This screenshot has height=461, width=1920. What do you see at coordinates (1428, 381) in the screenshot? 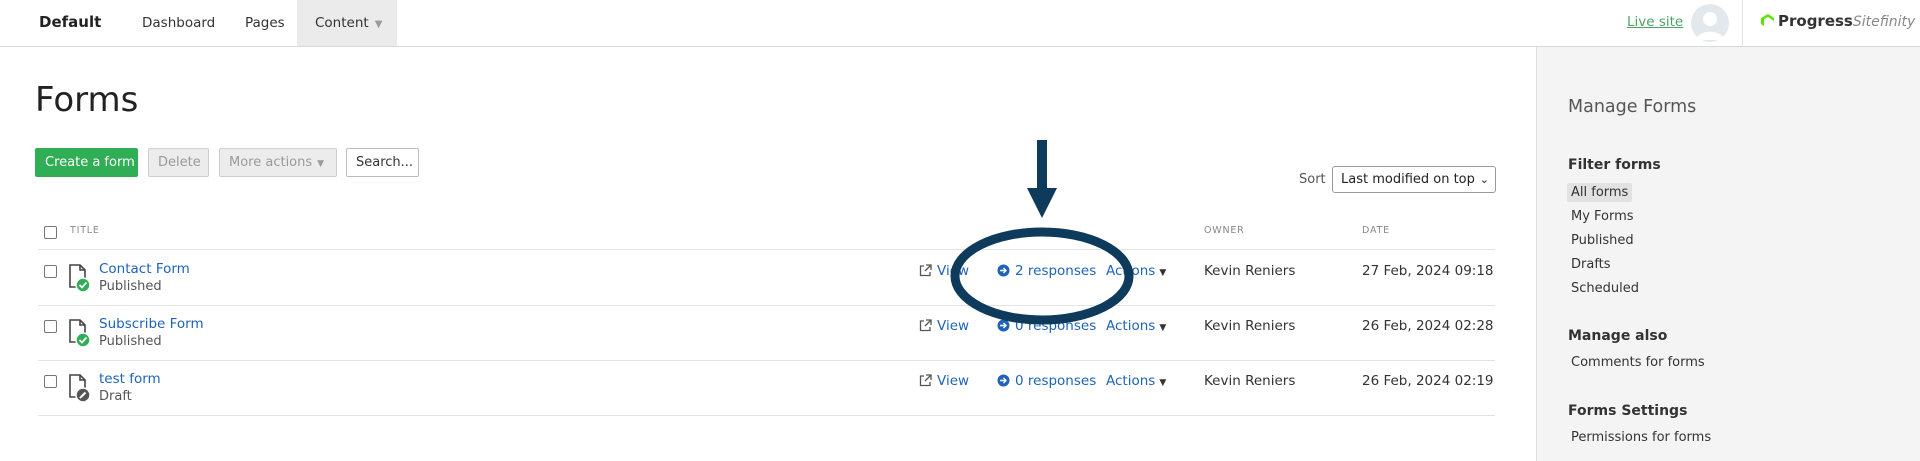
I see `date-cell: 26 Feb, 2024 02:19` at bounding box center [1428, 381].